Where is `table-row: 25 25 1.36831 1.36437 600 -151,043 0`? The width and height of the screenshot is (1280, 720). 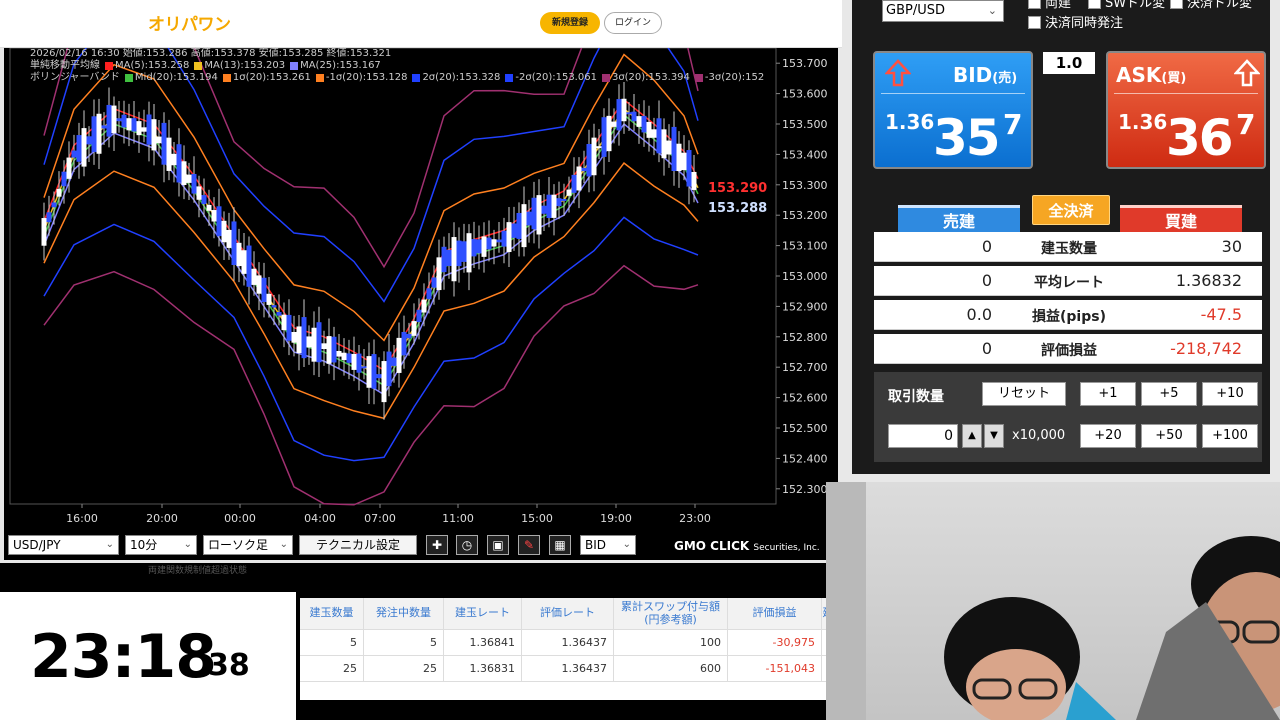 table-row: 25 25 1.36831 1.36437 600 -151,043 0 is located at coordinates (567, 669).